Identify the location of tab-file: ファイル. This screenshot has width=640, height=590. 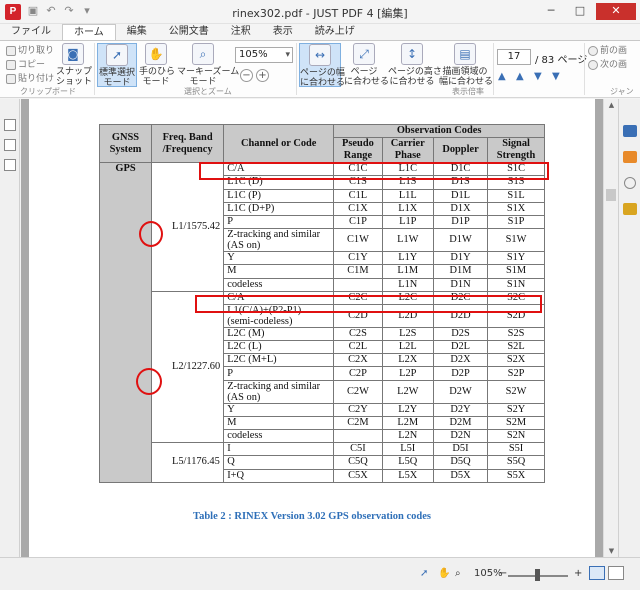
(31, 32).